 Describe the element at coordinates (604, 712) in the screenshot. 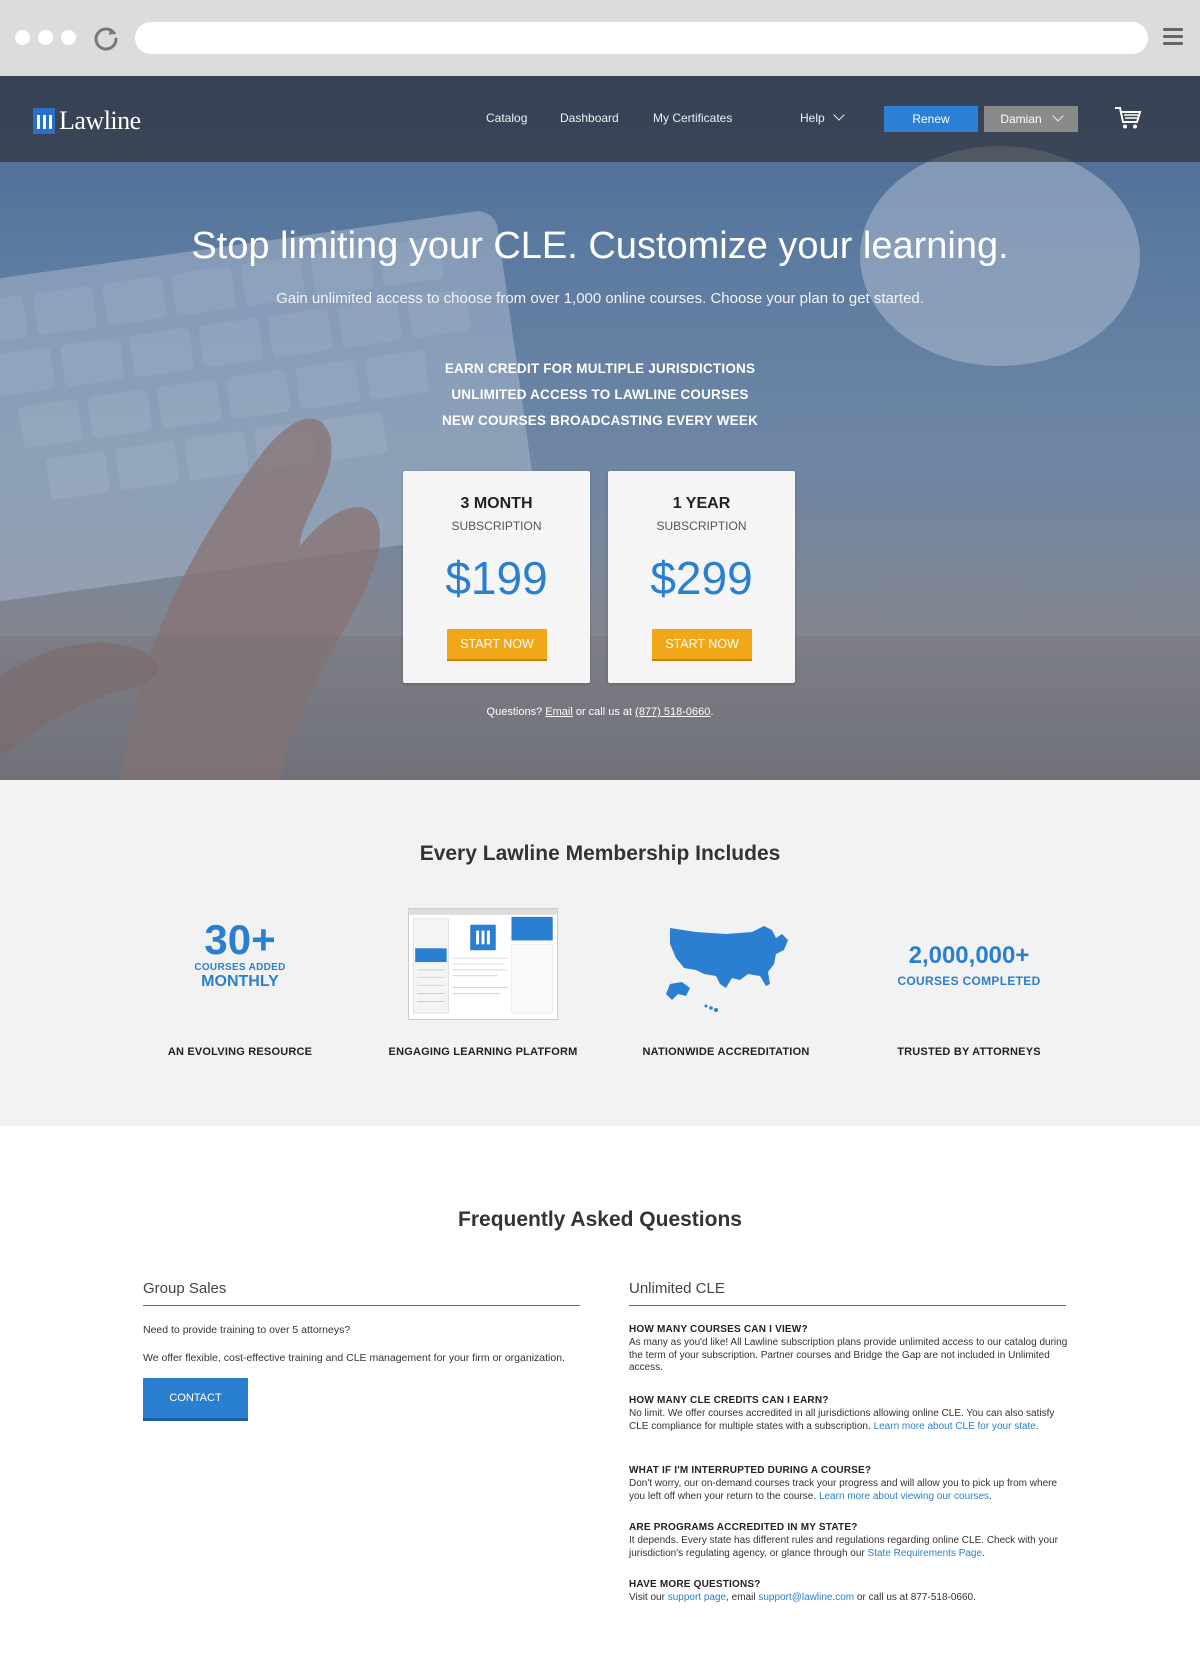

I see `questions-mid: or call us at` at that location.